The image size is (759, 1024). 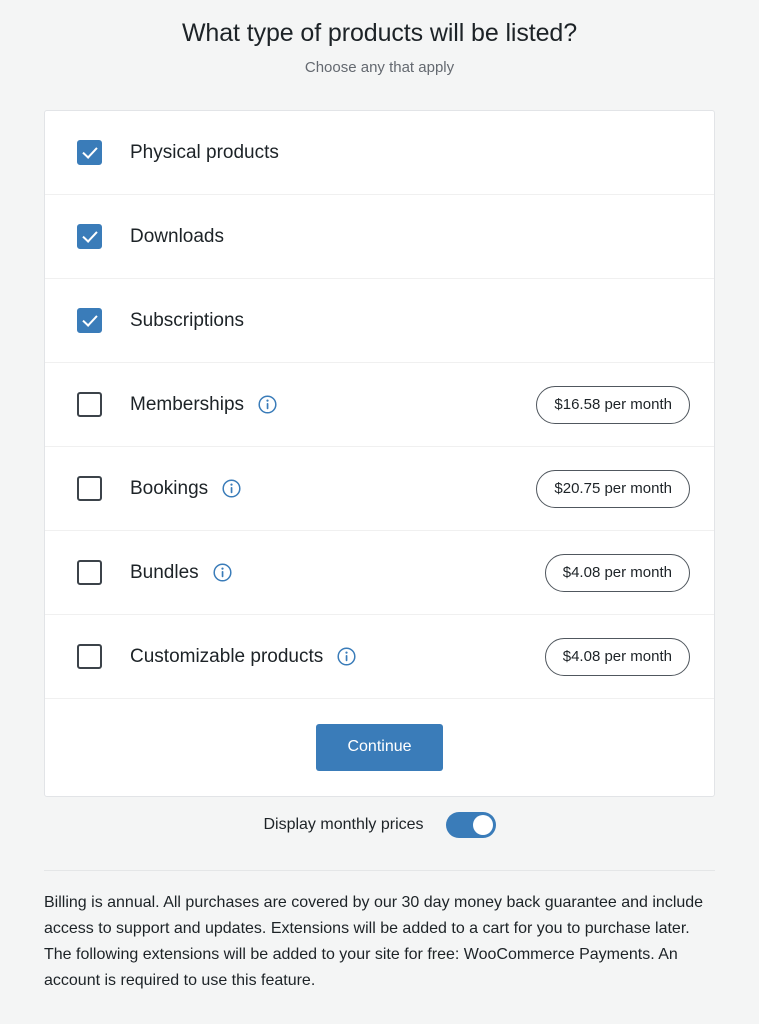 What do you see at coordinates (379, 67) in the screenshot?
I see `page-subtitle: Choose any that apply` at bounding box center [379, 67].